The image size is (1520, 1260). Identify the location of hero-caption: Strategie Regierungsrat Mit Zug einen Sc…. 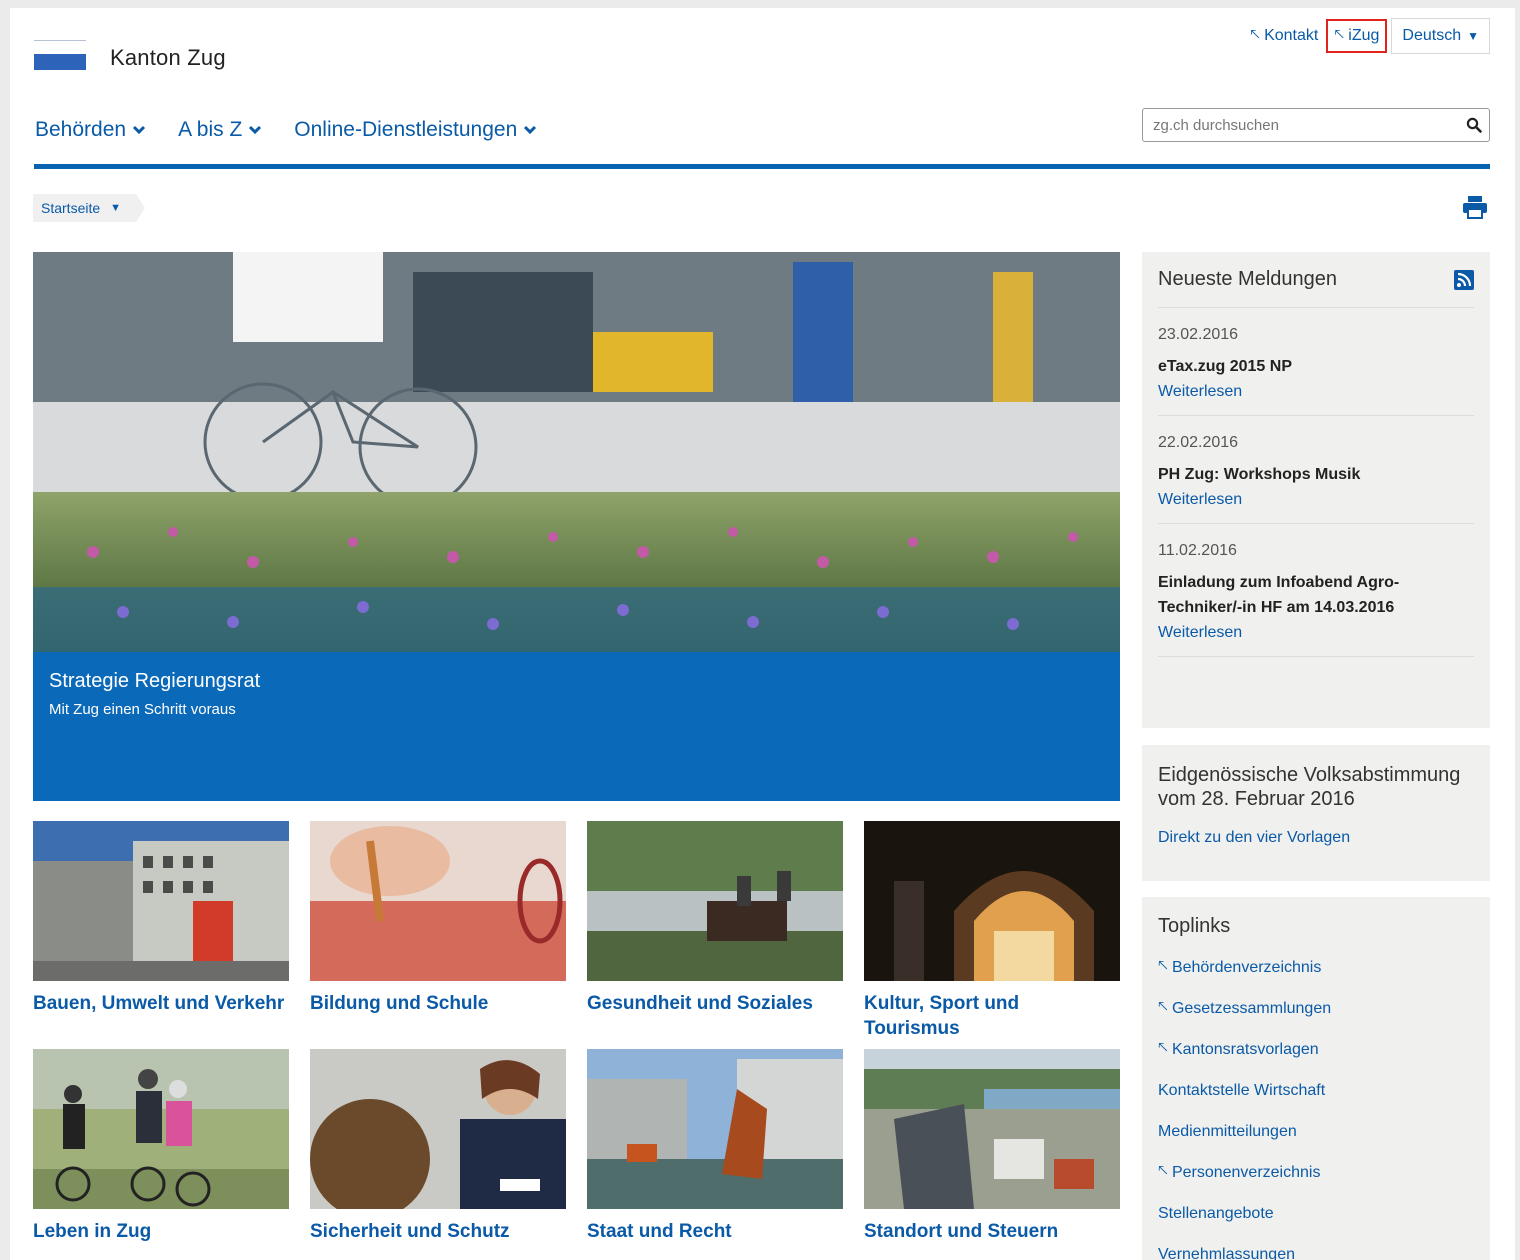
(576, 726).